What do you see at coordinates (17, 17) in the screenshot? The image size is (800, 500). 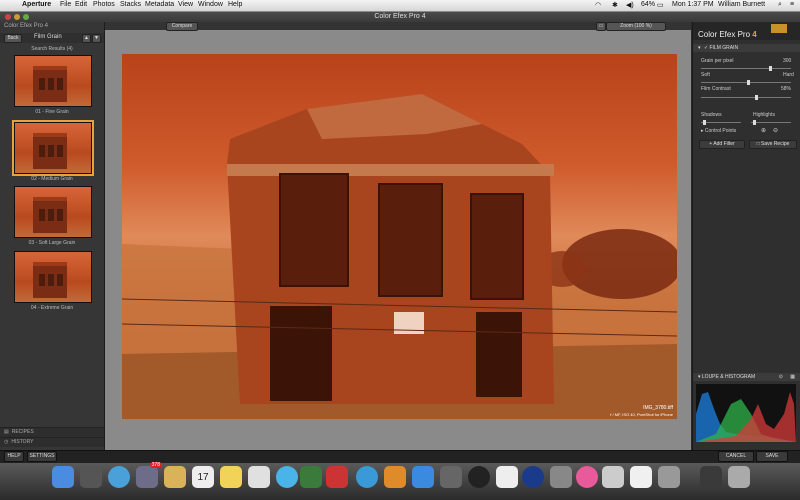 I see `minimize-window-icon` at bounding box center [17, 17].